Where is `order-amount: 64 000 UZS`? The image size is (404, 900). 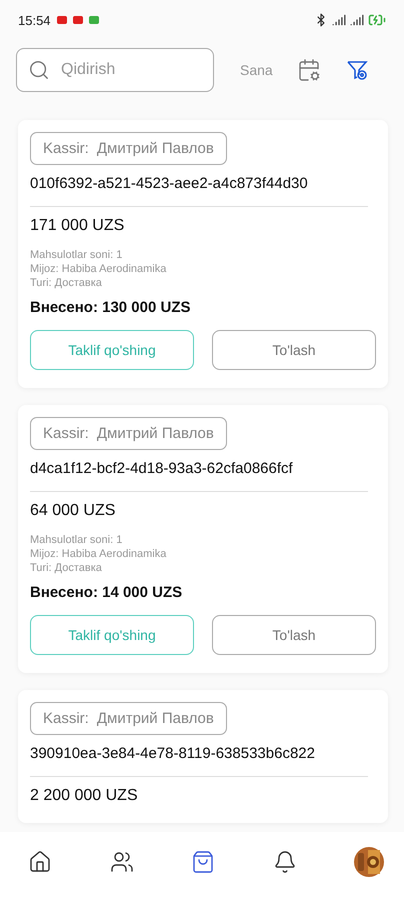 order-amount: 64 000 UZS is located at coordinates (73, 511).